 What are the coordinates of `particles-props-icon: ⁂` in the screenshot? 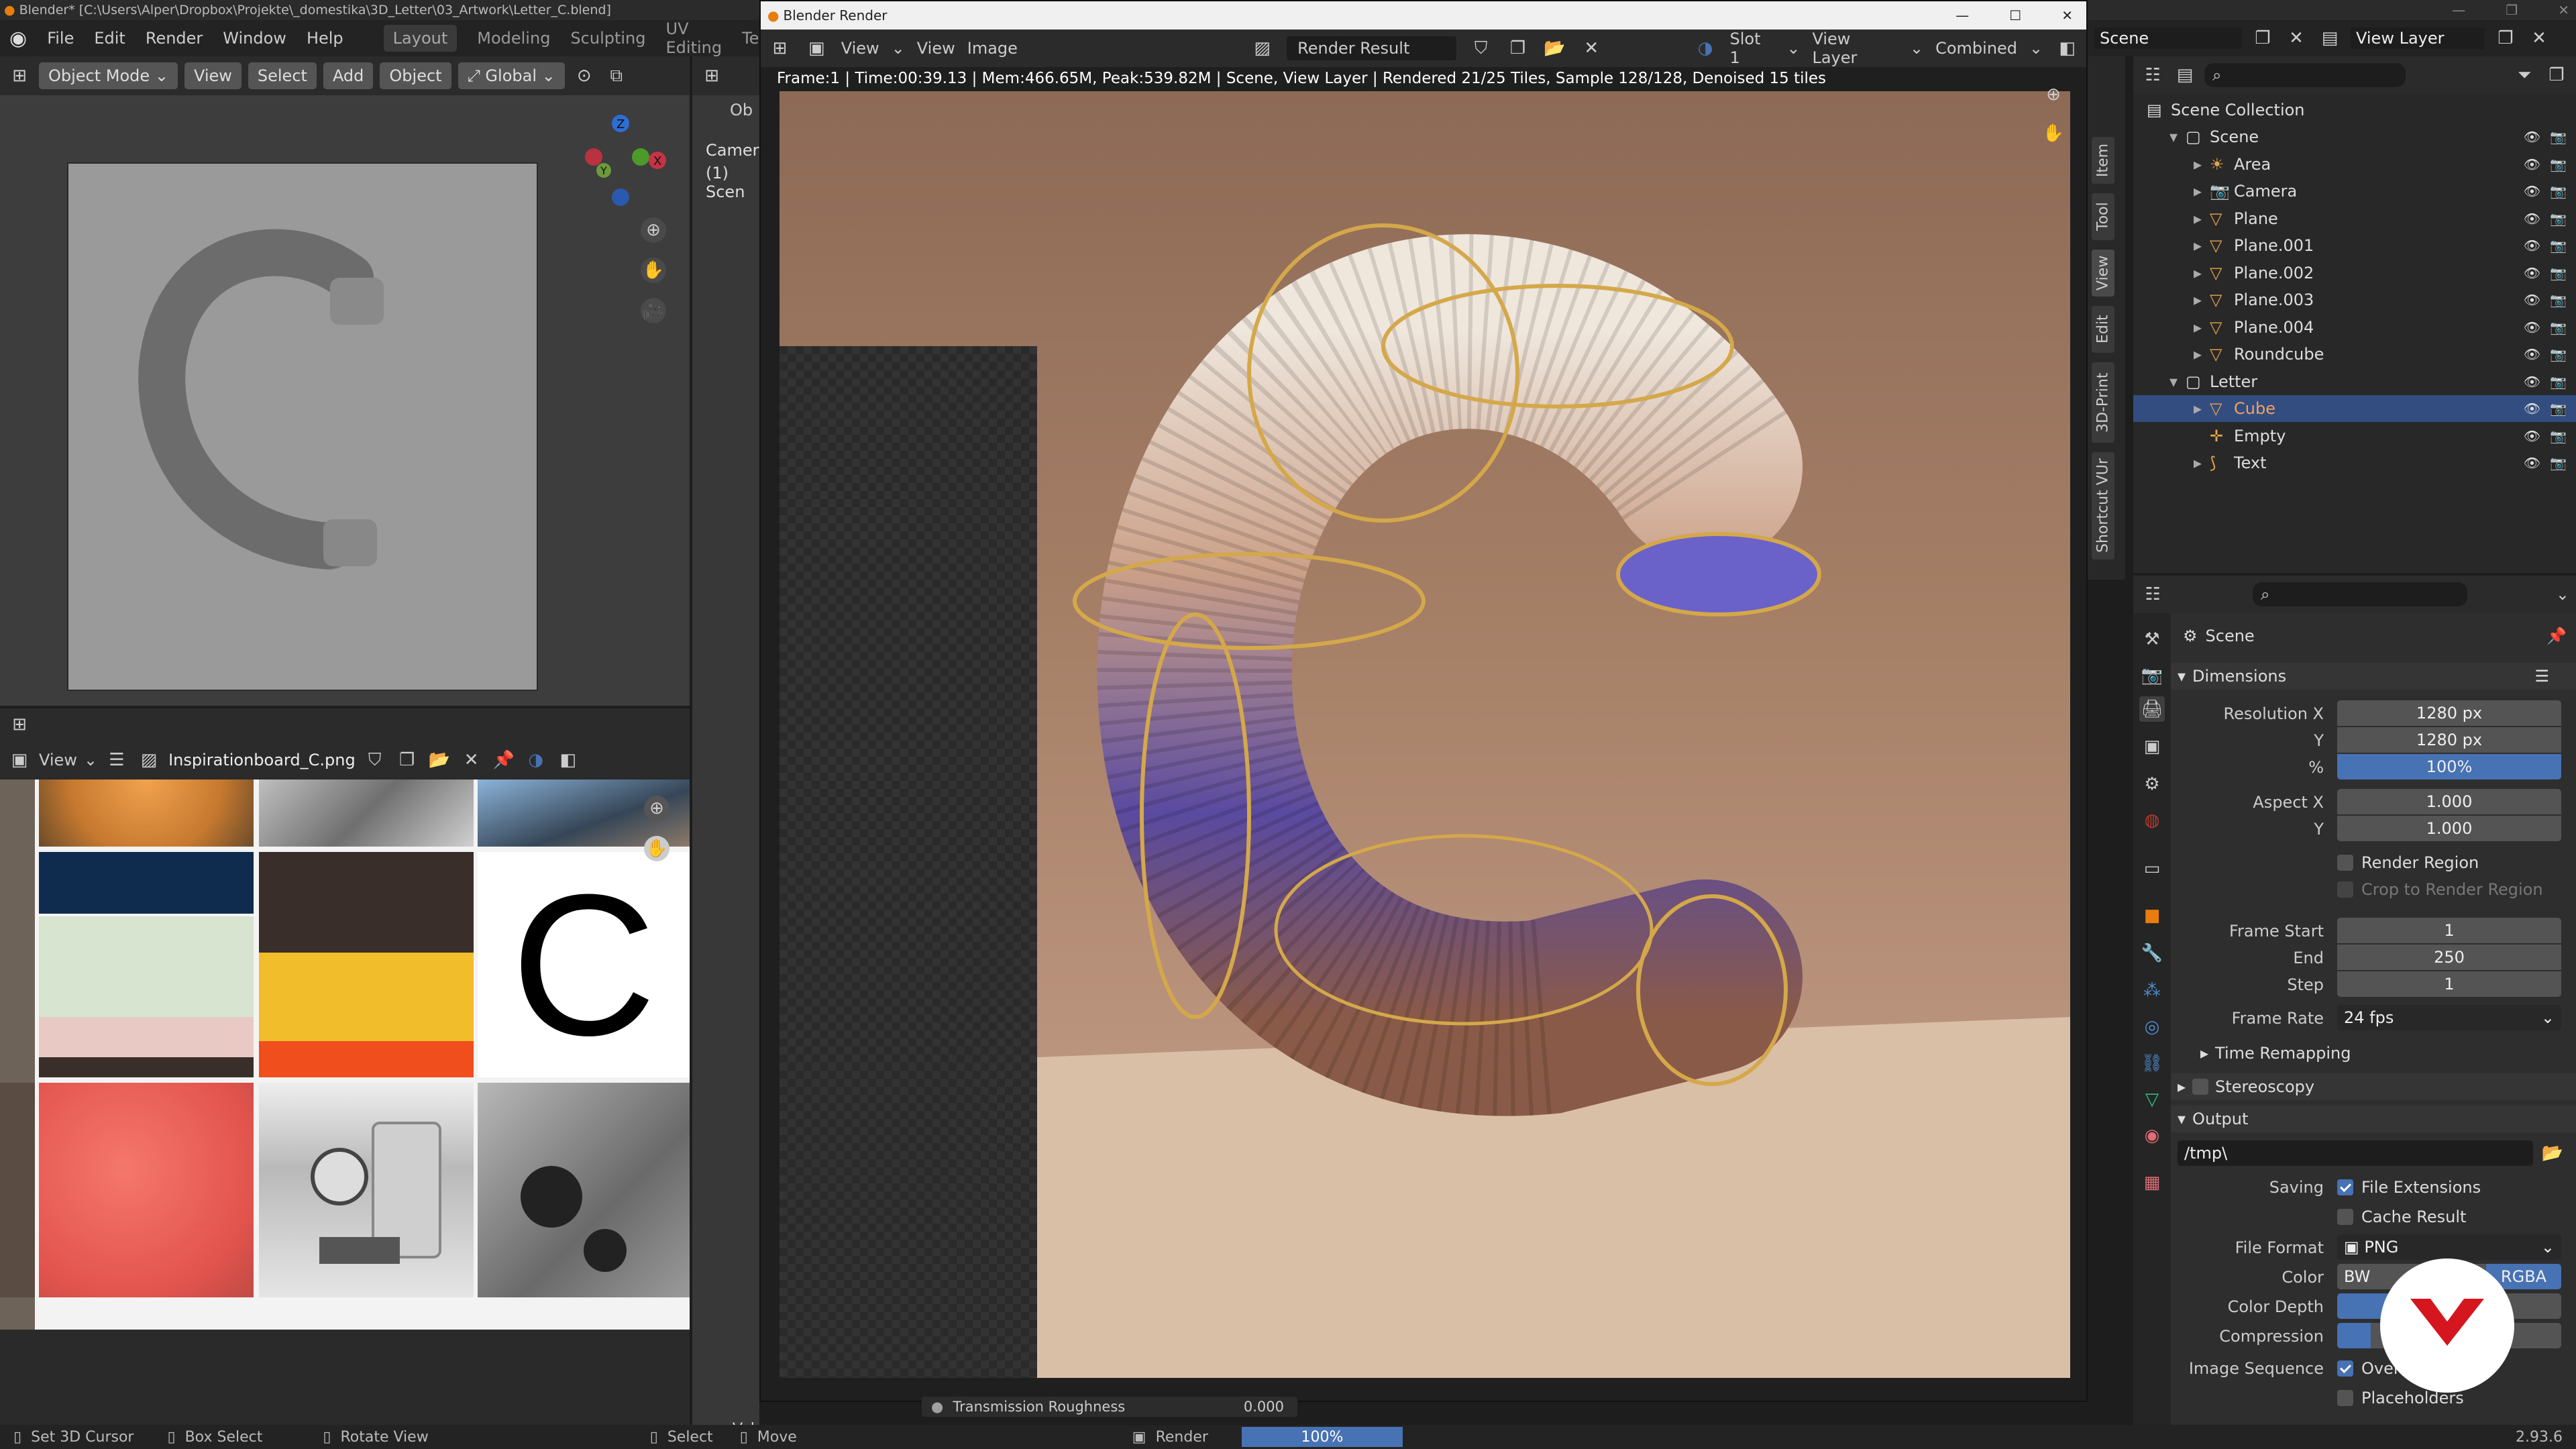 It's located at (2152, 991).